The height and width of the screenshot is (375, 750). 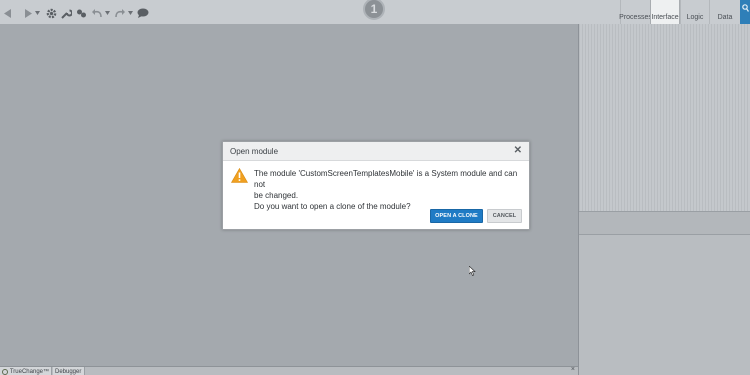 I want to click on dialog-header: Open module ✕, so click(x=376, y=151).